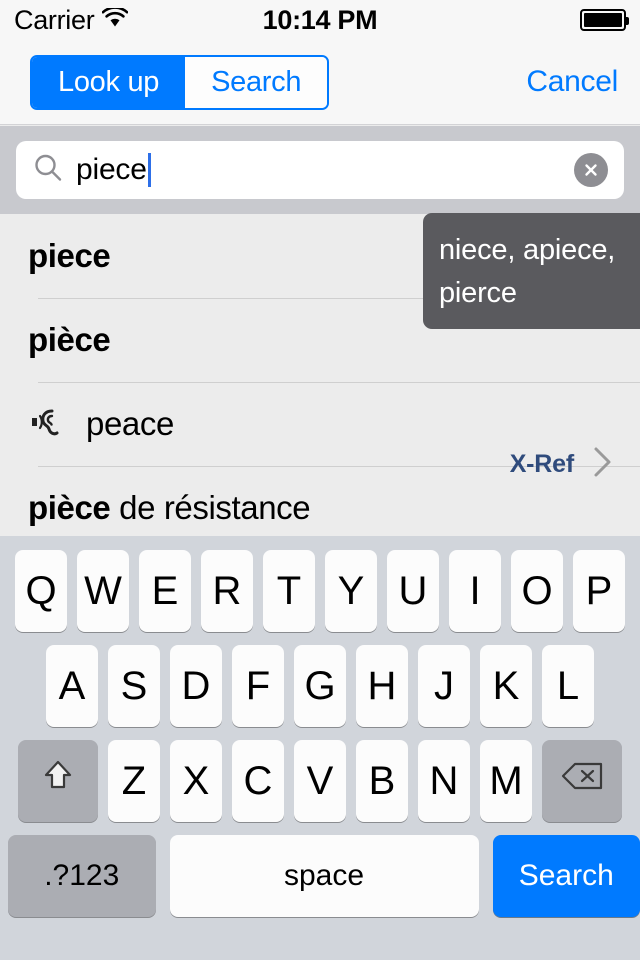 This screenshot has width=640, height=960. I want to click on key-s: S, so click(134, 686).